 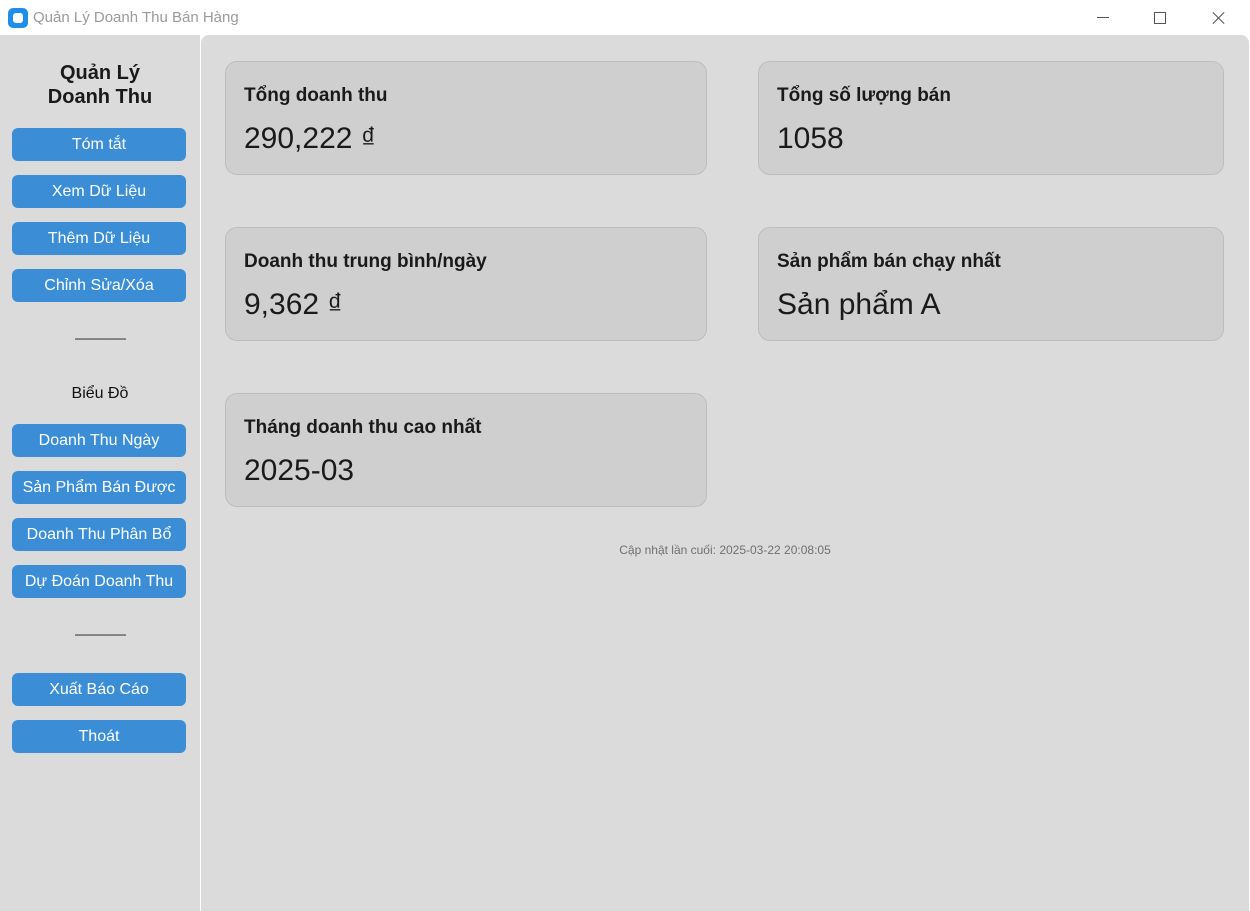 What do you see at coordinates (310, 138) in the screenshot?
I see `card-value: 290,222 ₫` at bounding box center [310, 138].